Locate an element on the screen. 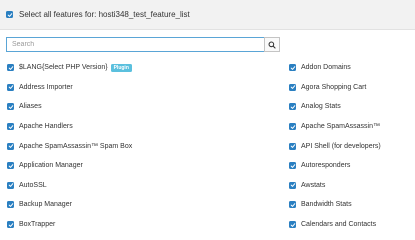 The width and height of the screenshot is (415, 240). feature-label: Apache SpamAssassin™ is located at coordinates (340, 127).